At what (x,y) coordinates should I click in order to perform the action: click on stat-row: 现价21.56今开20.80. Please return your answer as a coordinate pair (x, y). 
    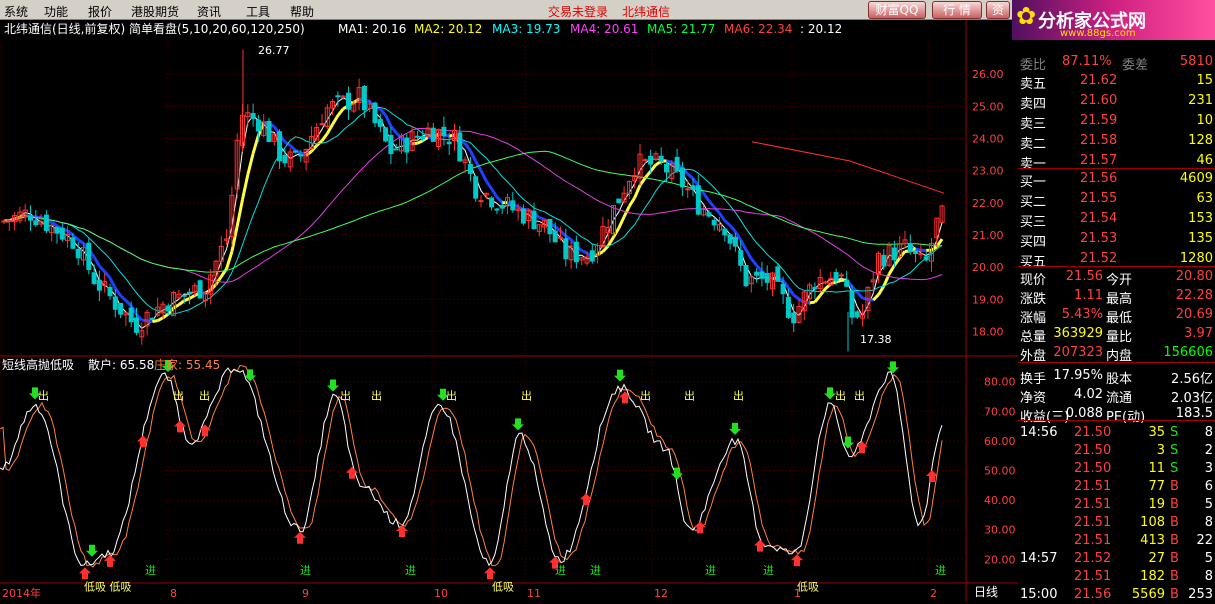
    Looking at the image, I should click on (1116, 277).